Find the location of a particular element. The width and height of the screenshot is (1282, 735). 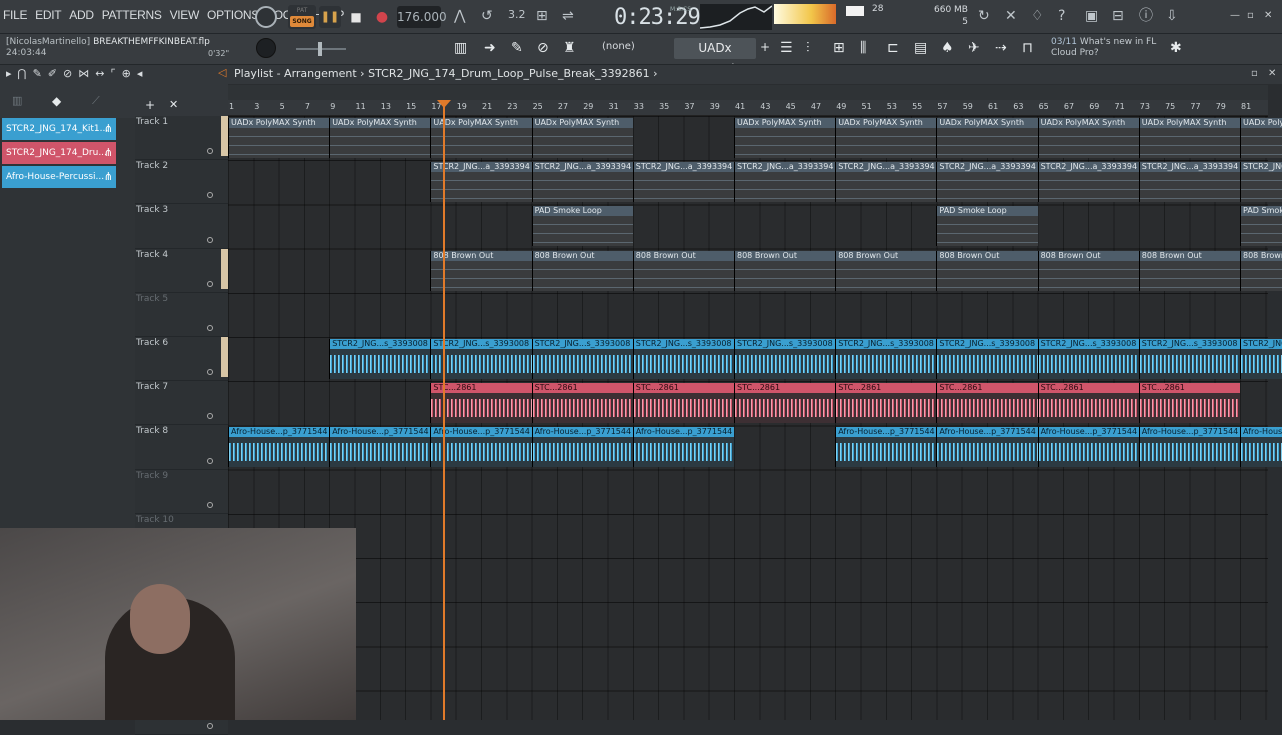

settings-icon: ✱ is located at coordinates (1176, 48).